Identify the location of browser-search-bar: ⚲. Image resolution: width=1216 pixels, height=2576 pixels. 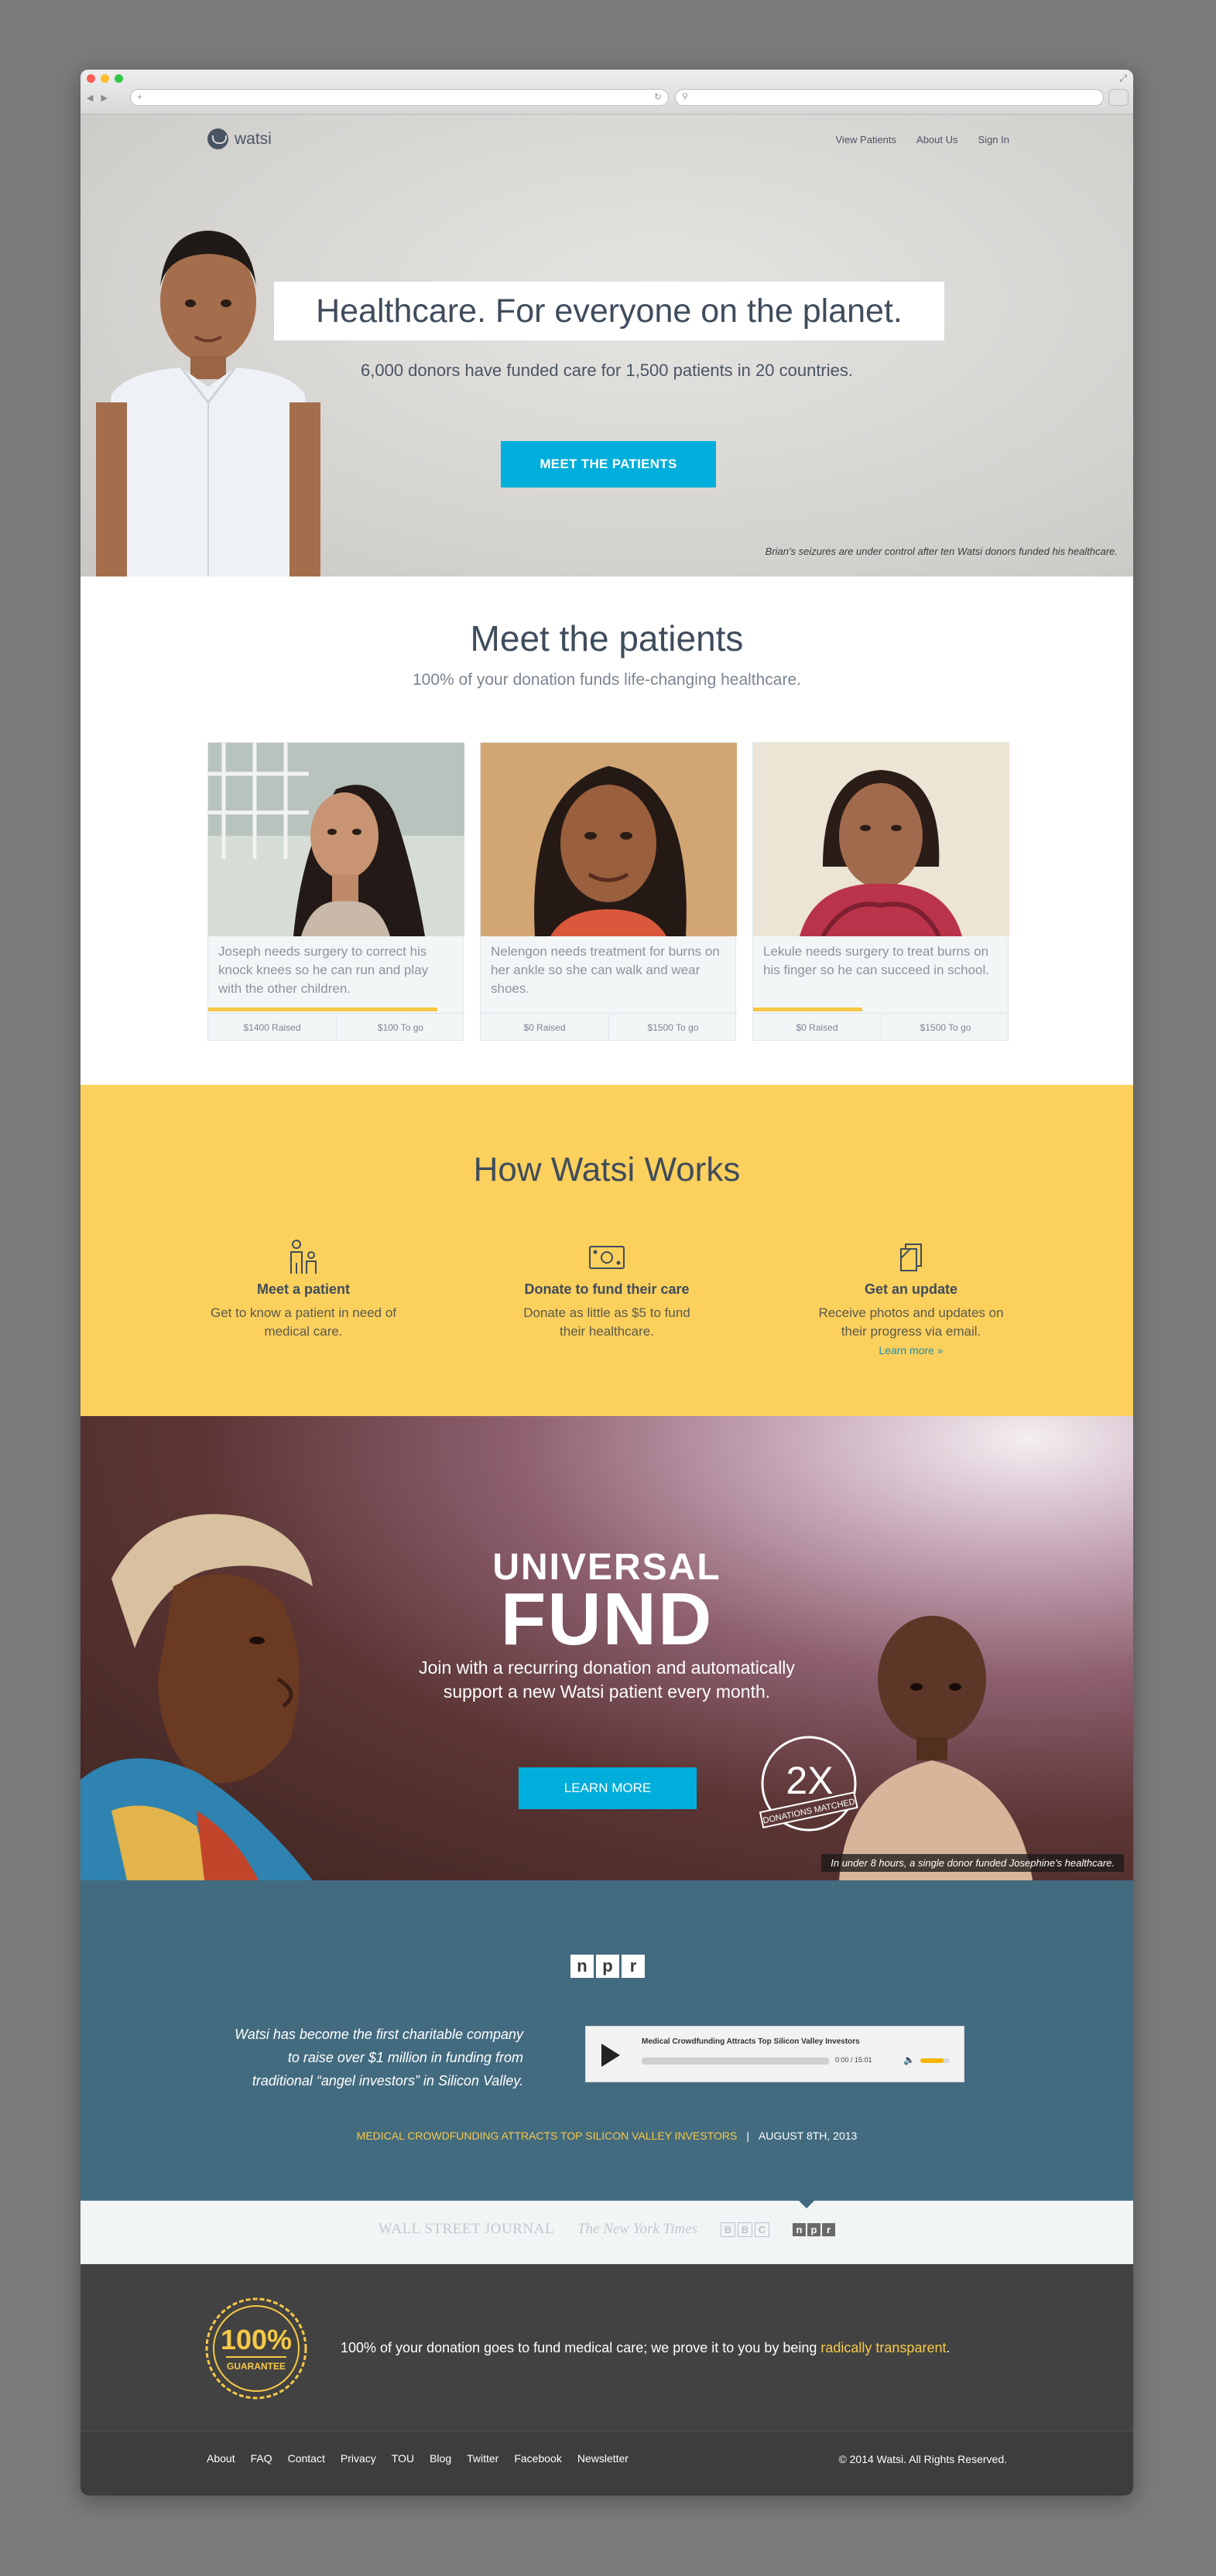
(889, 97).